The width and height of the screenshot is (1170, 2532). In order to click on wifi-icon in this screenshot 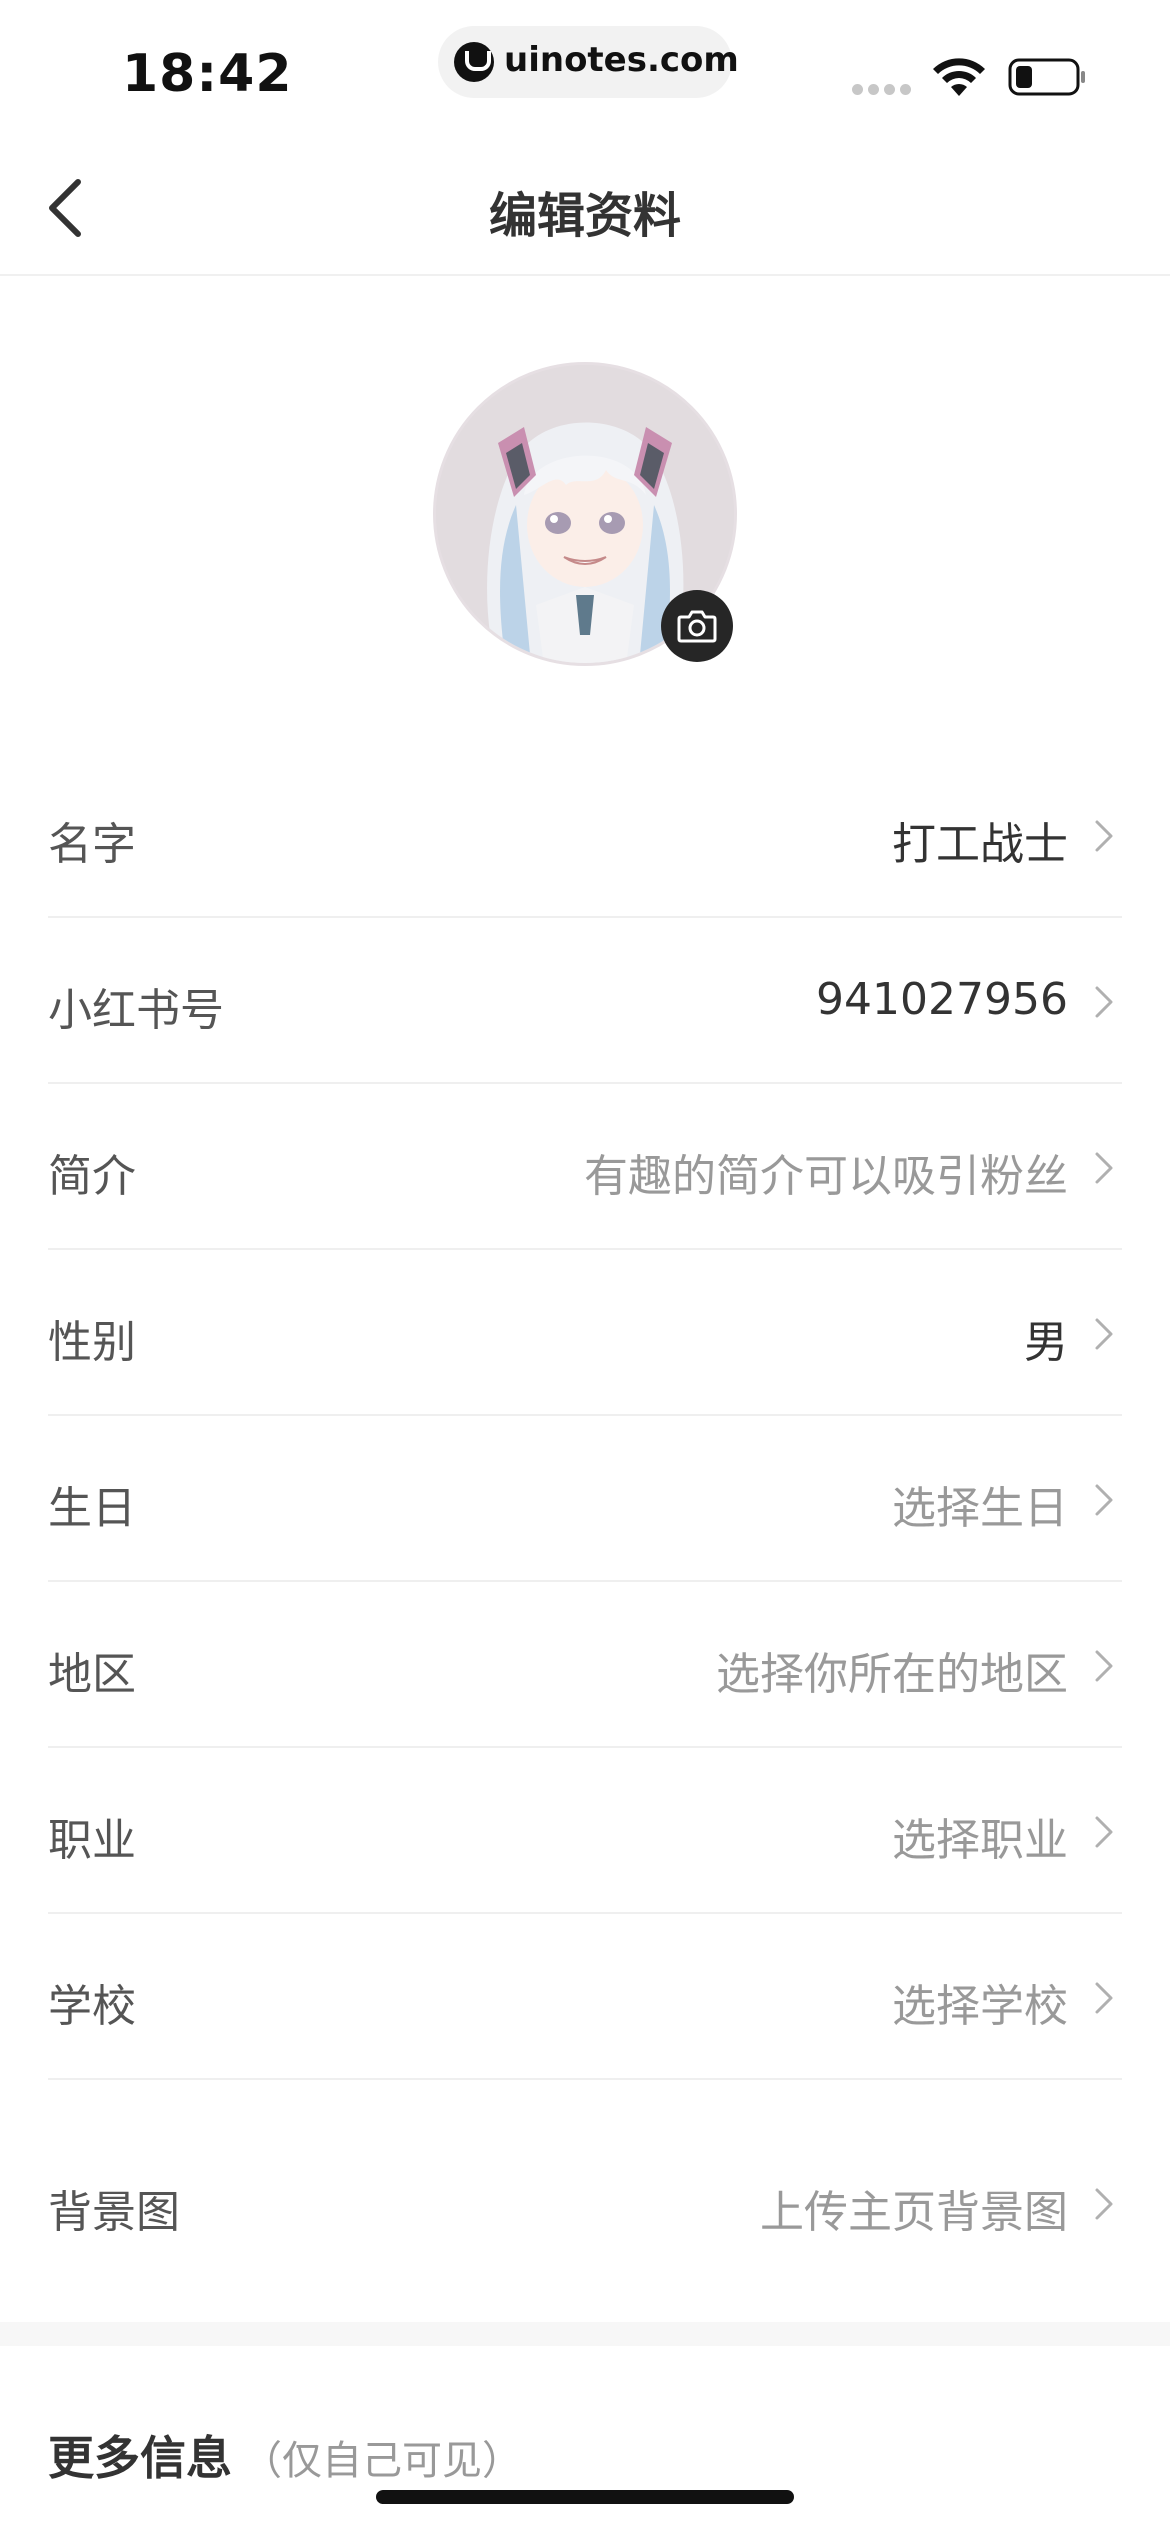, I will do `click(959, 77)`.